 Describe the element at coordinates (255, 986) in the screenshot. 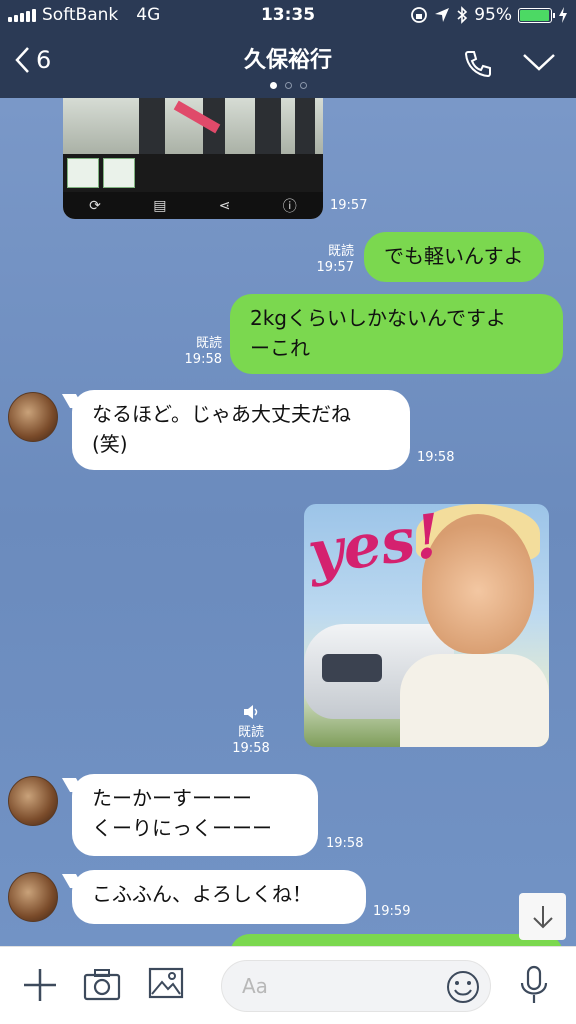

I see `input-placeholder: Aa` at that location.